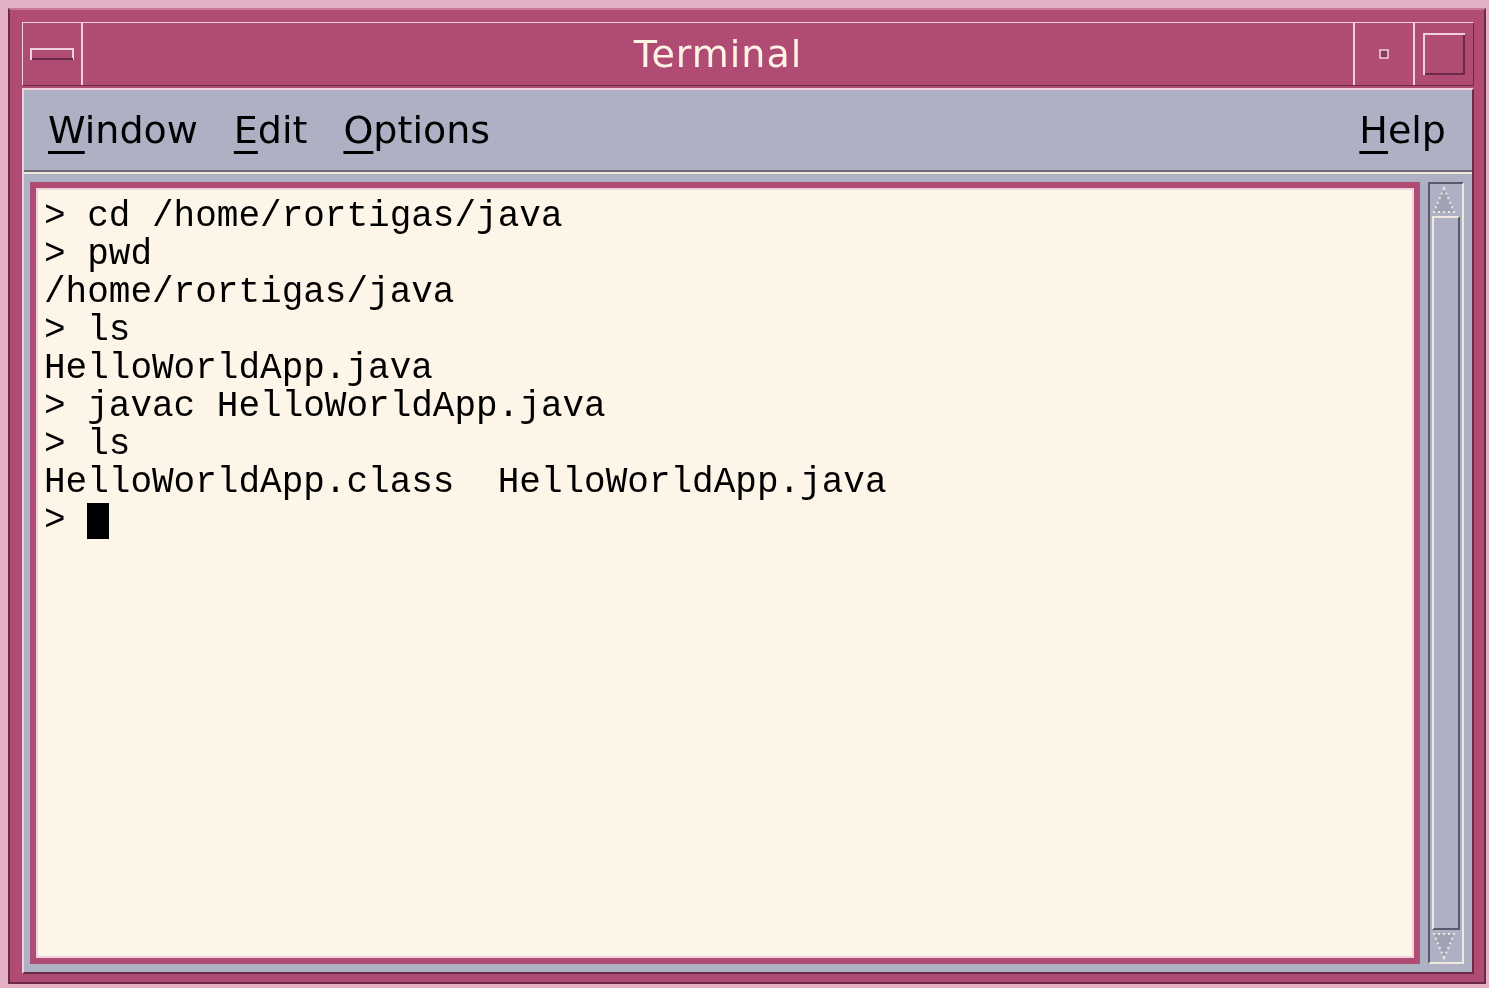 The width and height of the screenshot is (1489, 988). I want to click on terminal-line: HelloWorldApp.java, so click(238, 369).